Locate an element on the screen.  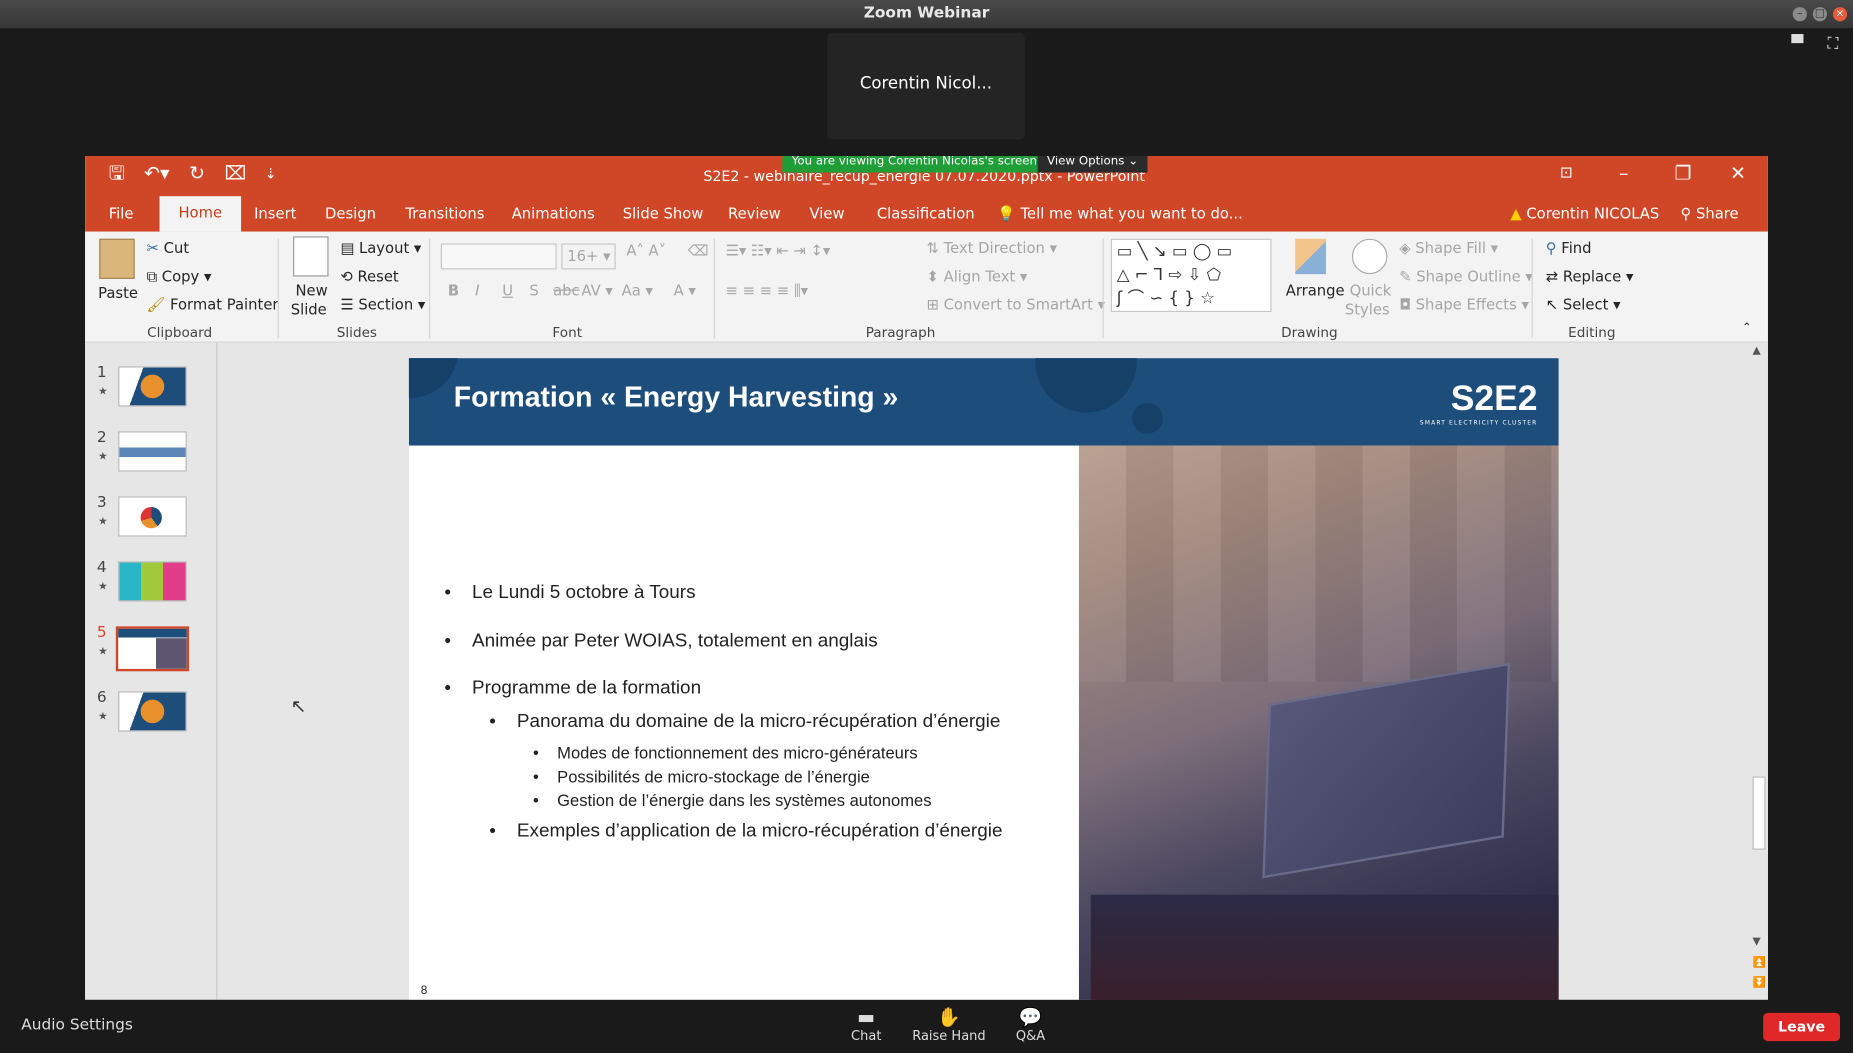
reset-button: ⟲ Reset is located at coordinates (369, 276).